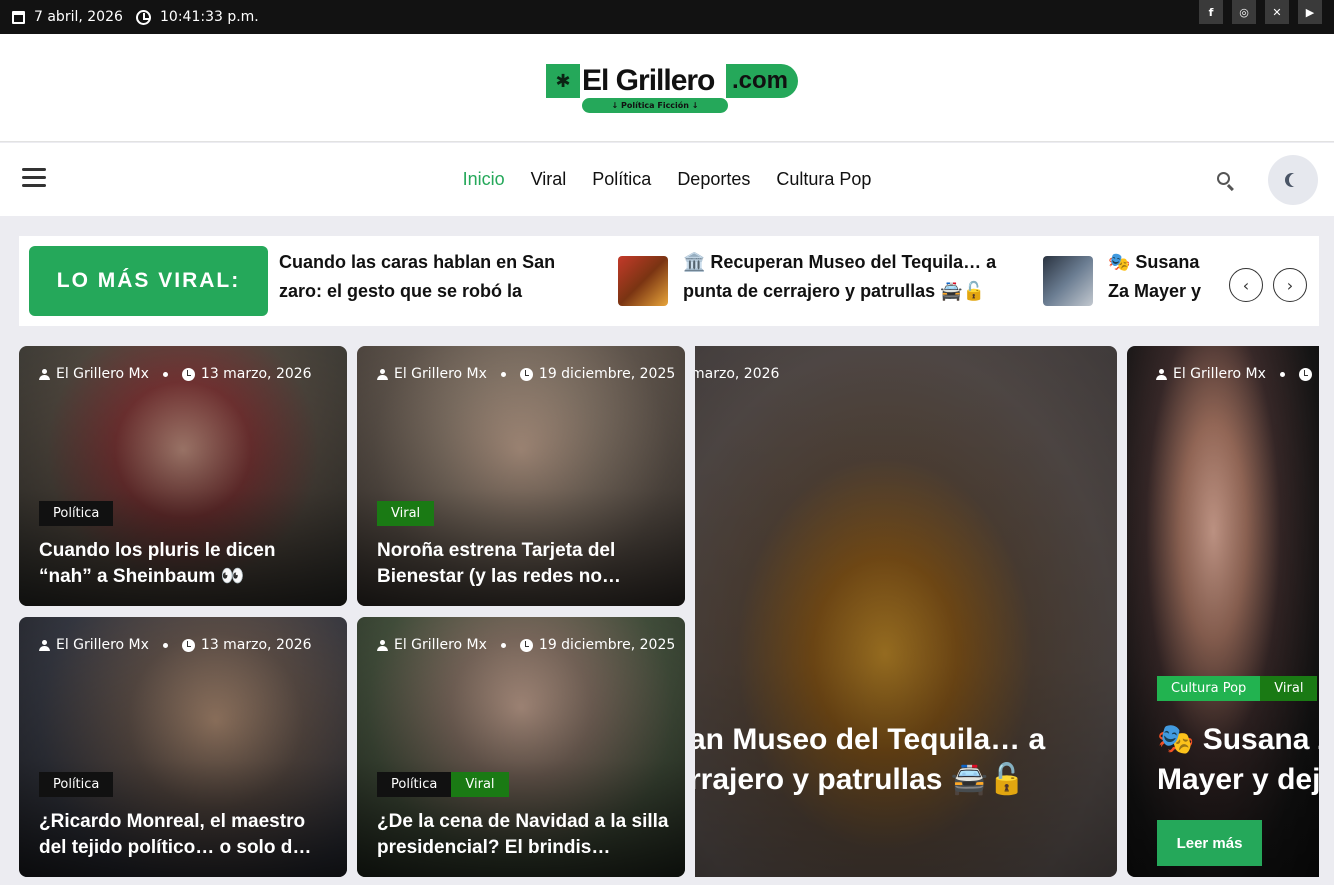  I want to click on post-date: 13, so click(1318, 374).